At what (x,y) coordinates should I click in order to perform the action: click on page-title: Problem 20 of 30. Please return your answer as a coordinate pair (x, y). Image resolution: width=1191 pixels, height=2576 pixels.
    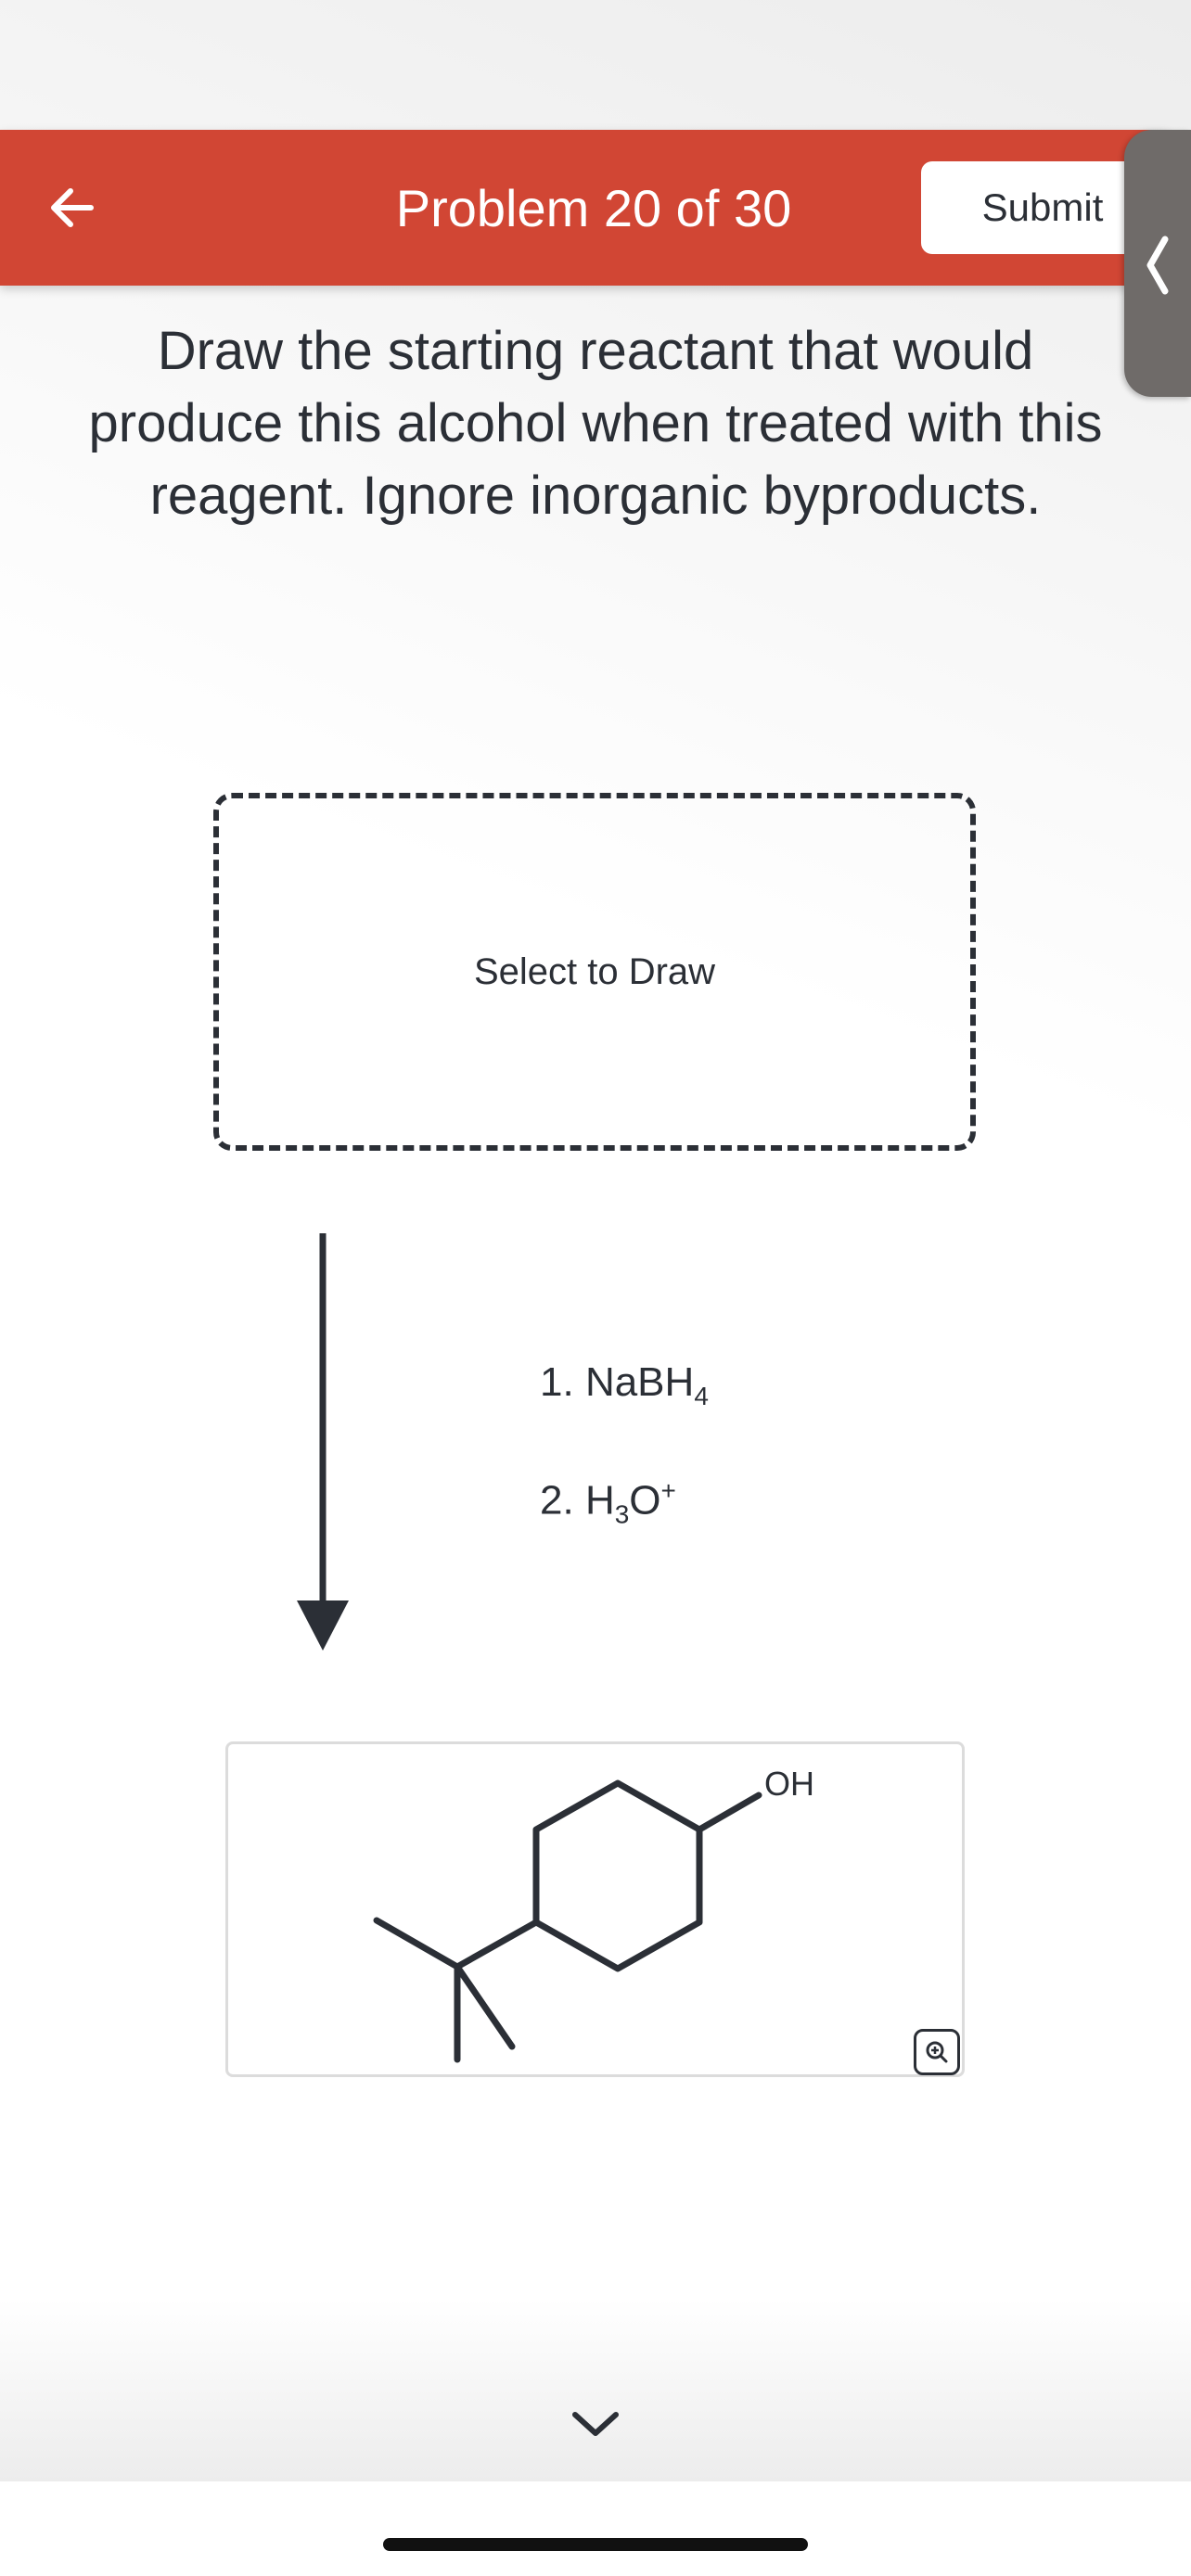
    Looking at the image, I should click on (593, 207).